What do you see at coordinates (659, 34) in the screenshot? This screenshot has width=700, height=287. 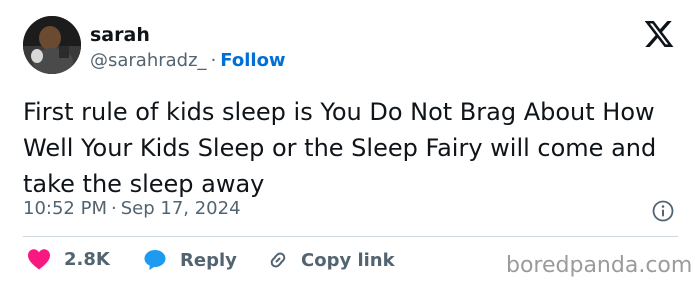 I see `x-logo-icon` at bounding box center [659, 34].